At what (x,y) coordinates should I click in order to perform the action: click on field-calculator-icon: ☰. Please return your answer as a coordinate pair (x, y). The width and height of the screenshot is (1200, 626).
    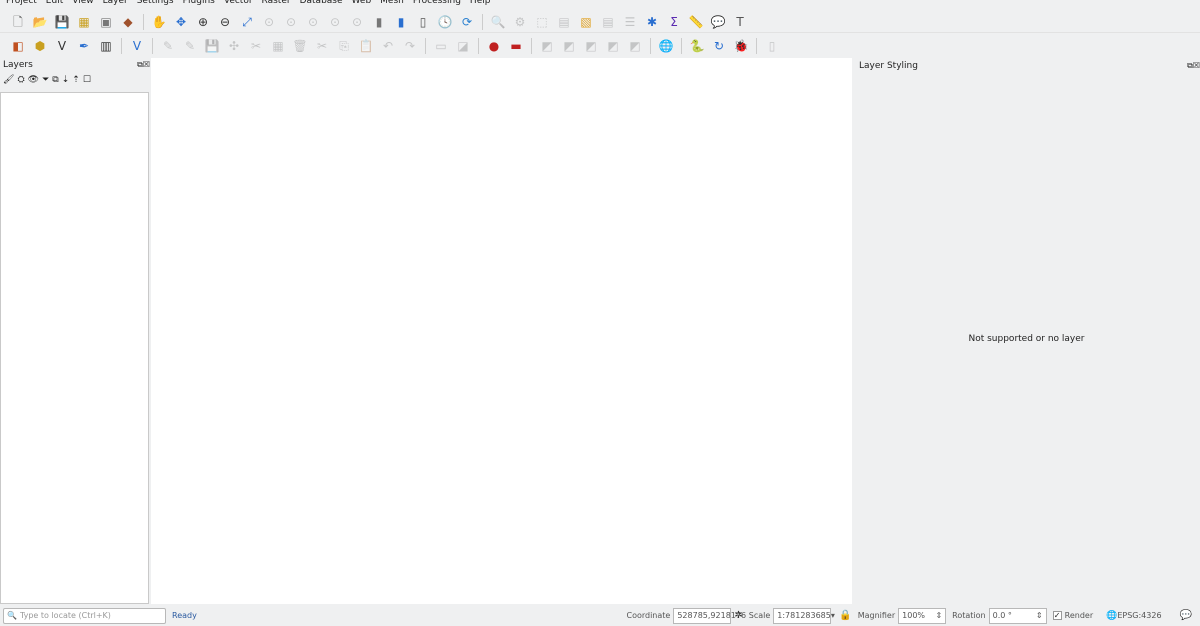
    Looking at the image, I should click on (630, 22).